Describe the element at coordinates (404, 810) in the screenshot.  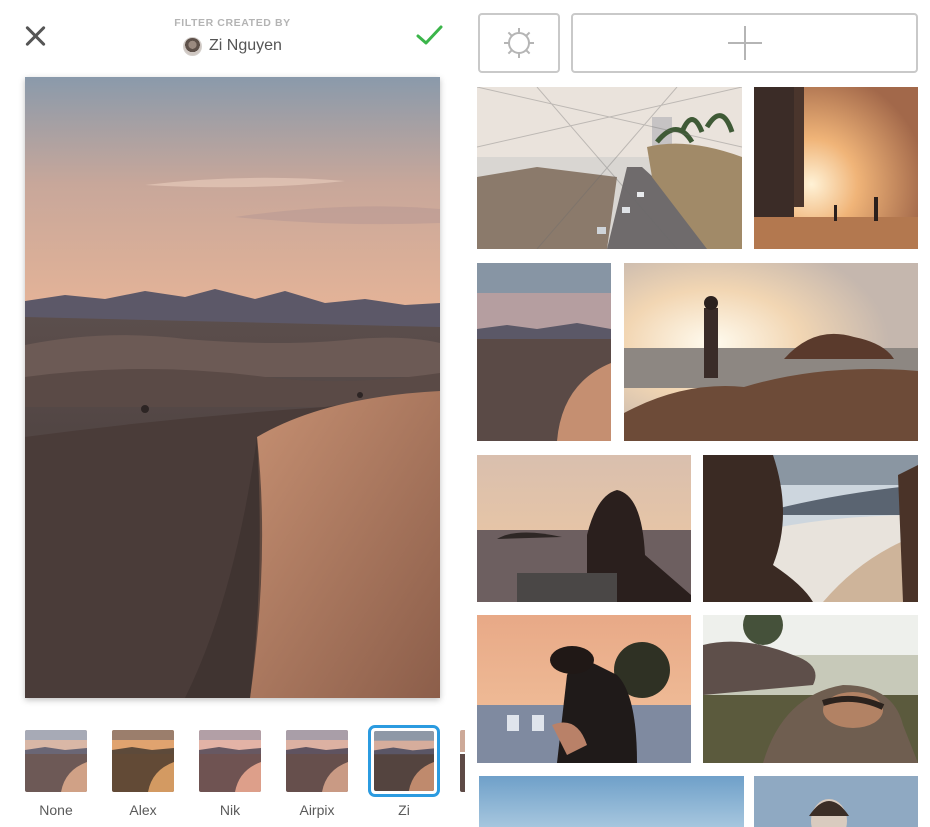
I see `filter-label: Zi` at that location.